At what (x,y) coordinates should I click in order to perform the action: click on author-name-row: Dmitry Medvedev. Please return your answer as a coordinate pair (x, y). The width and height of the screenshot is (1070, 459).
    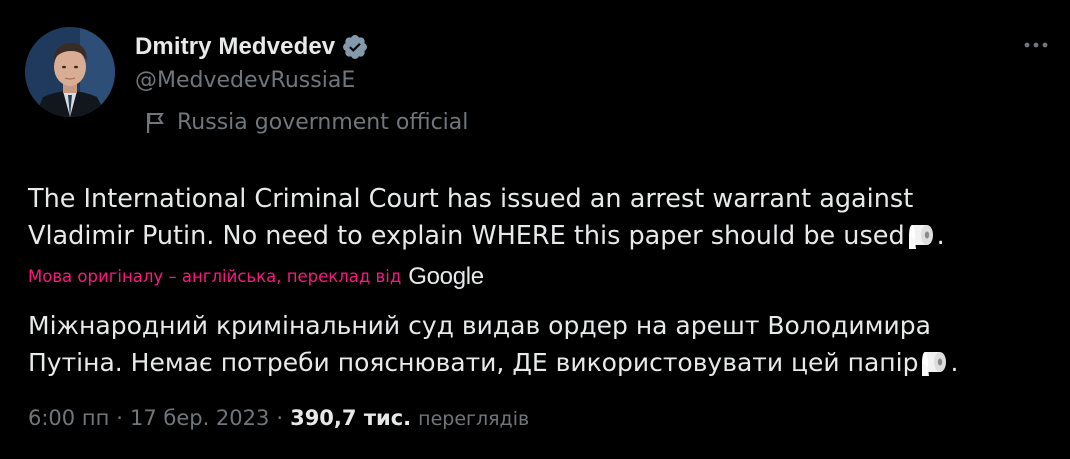
    Looking at the image, I should click on (252, 47).